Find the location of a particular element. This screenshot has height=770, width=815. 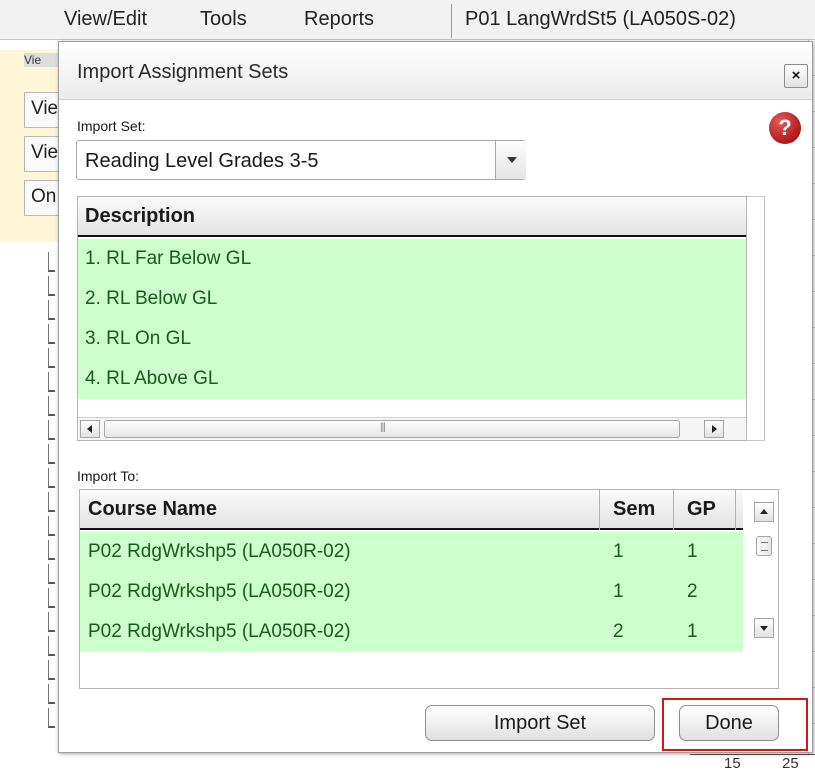

horizontal-scroll-thumb is located at coordinates (392, 429).